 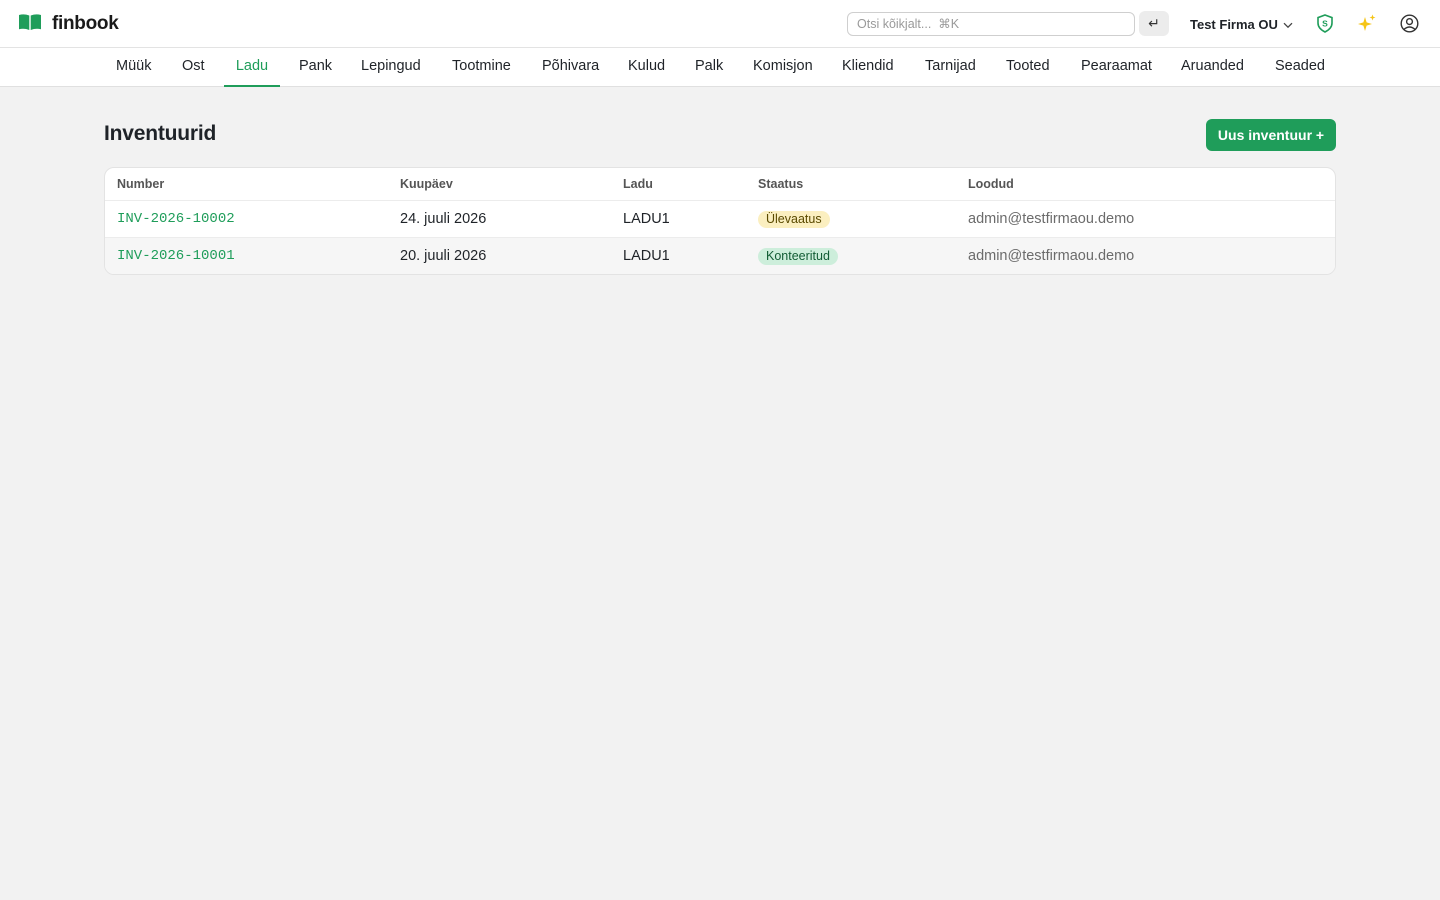 I want to click on search-input, so click(x=991, y=24).